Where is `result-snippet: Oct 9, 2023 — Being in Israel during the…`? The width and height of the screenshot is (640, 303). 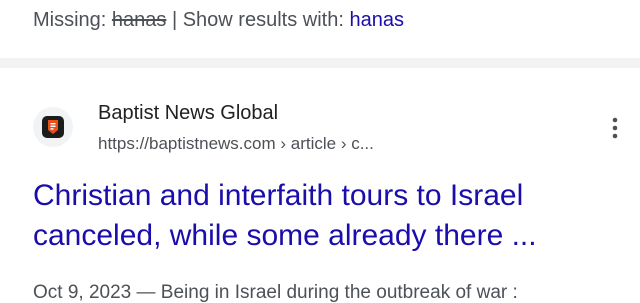
result-snippet: Oct 9, 2023 — Being in Israel during the… is located at coordinates (275, 292).